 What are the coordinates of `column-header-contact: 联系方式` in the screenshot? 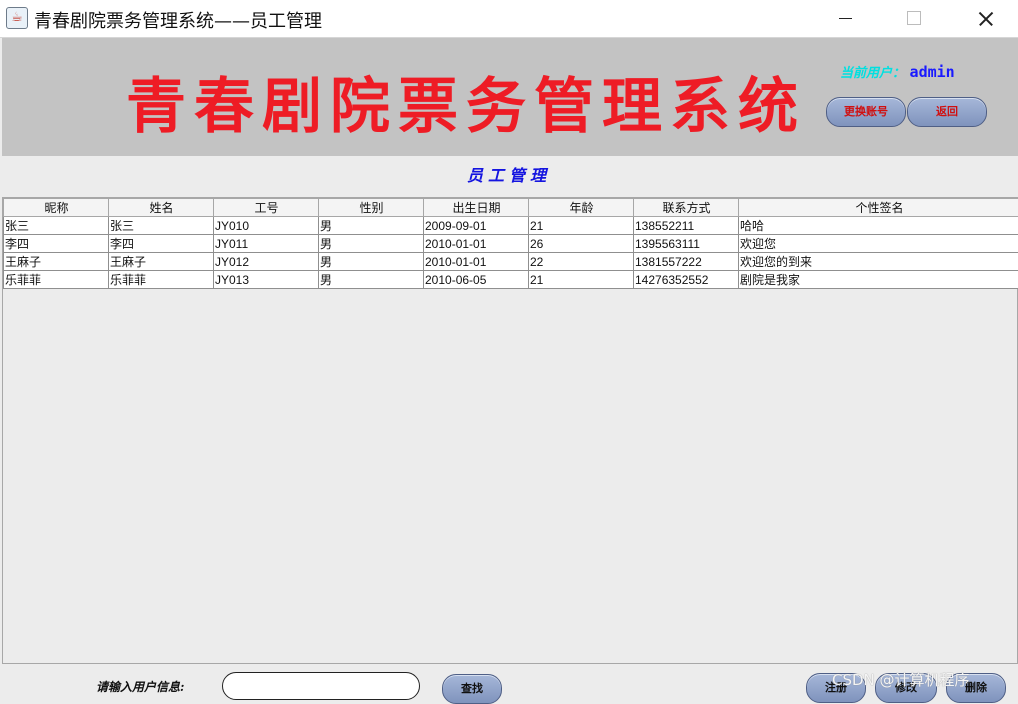 It's located at (686, 208).